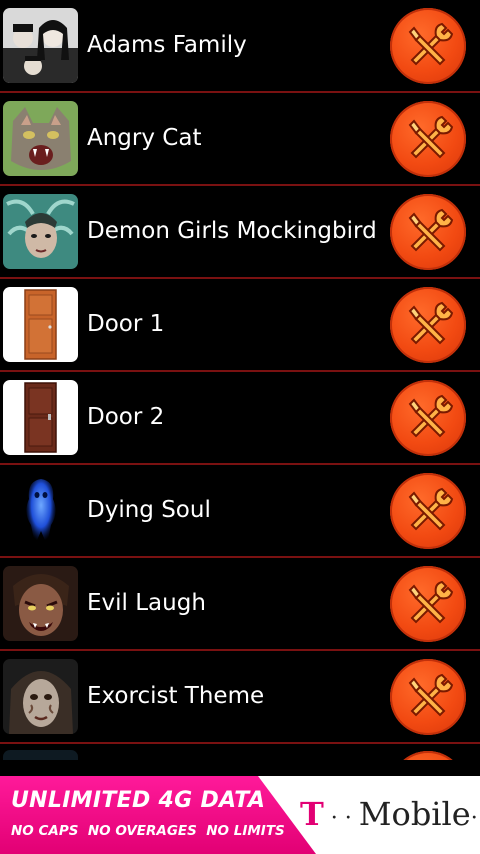  Describe the element at coordinates (232, 231) in the screenshot. I see `item-label: Demon Girls Mockingbird` at that location.